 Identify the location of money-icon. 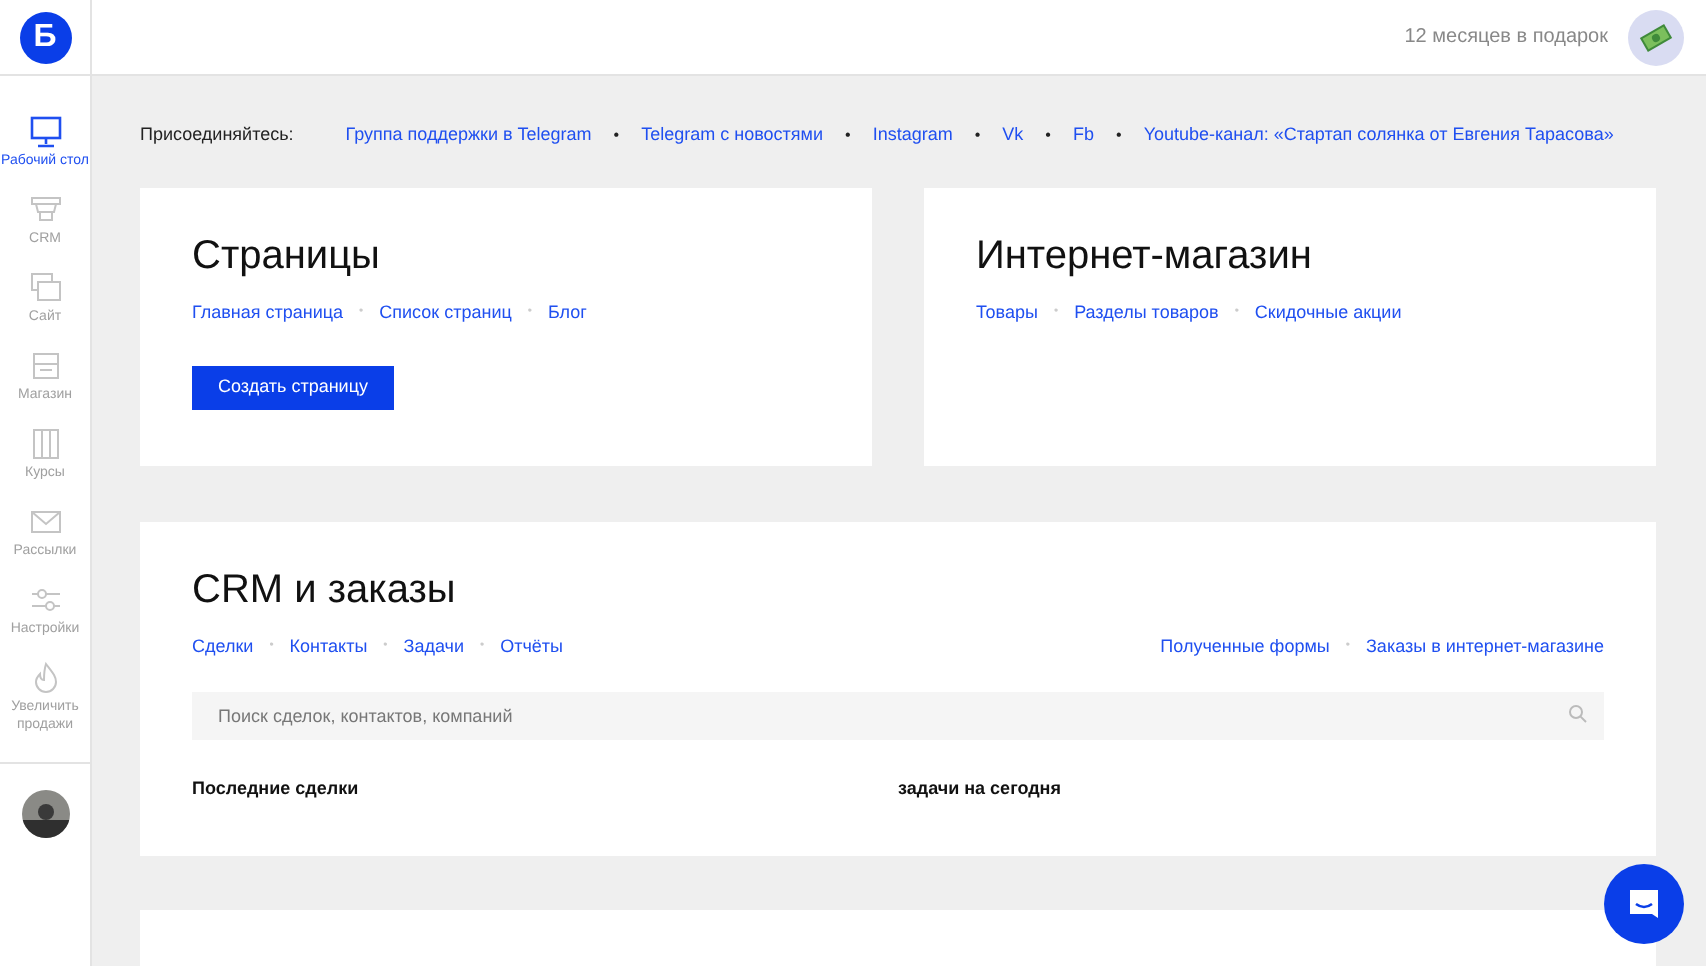
(1656, 37).